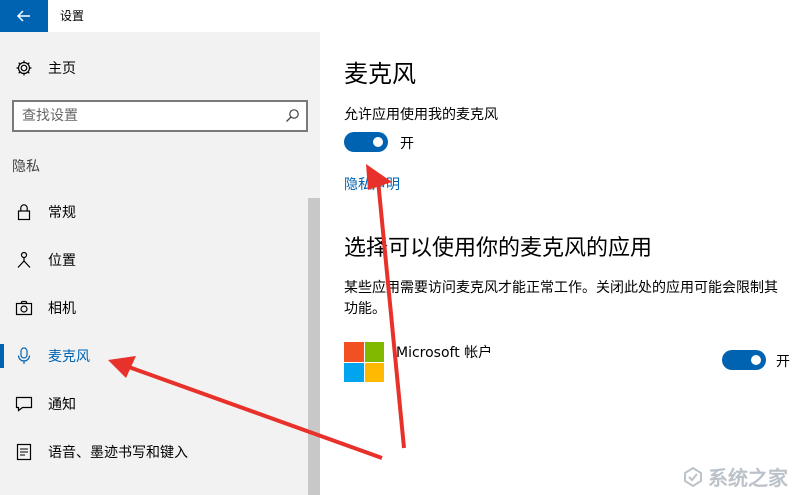  Describe the element at coordinates (569, 362) in the screenshot. I see `app-row-microsoft-account: Microsoft 帐户 开` at that location.